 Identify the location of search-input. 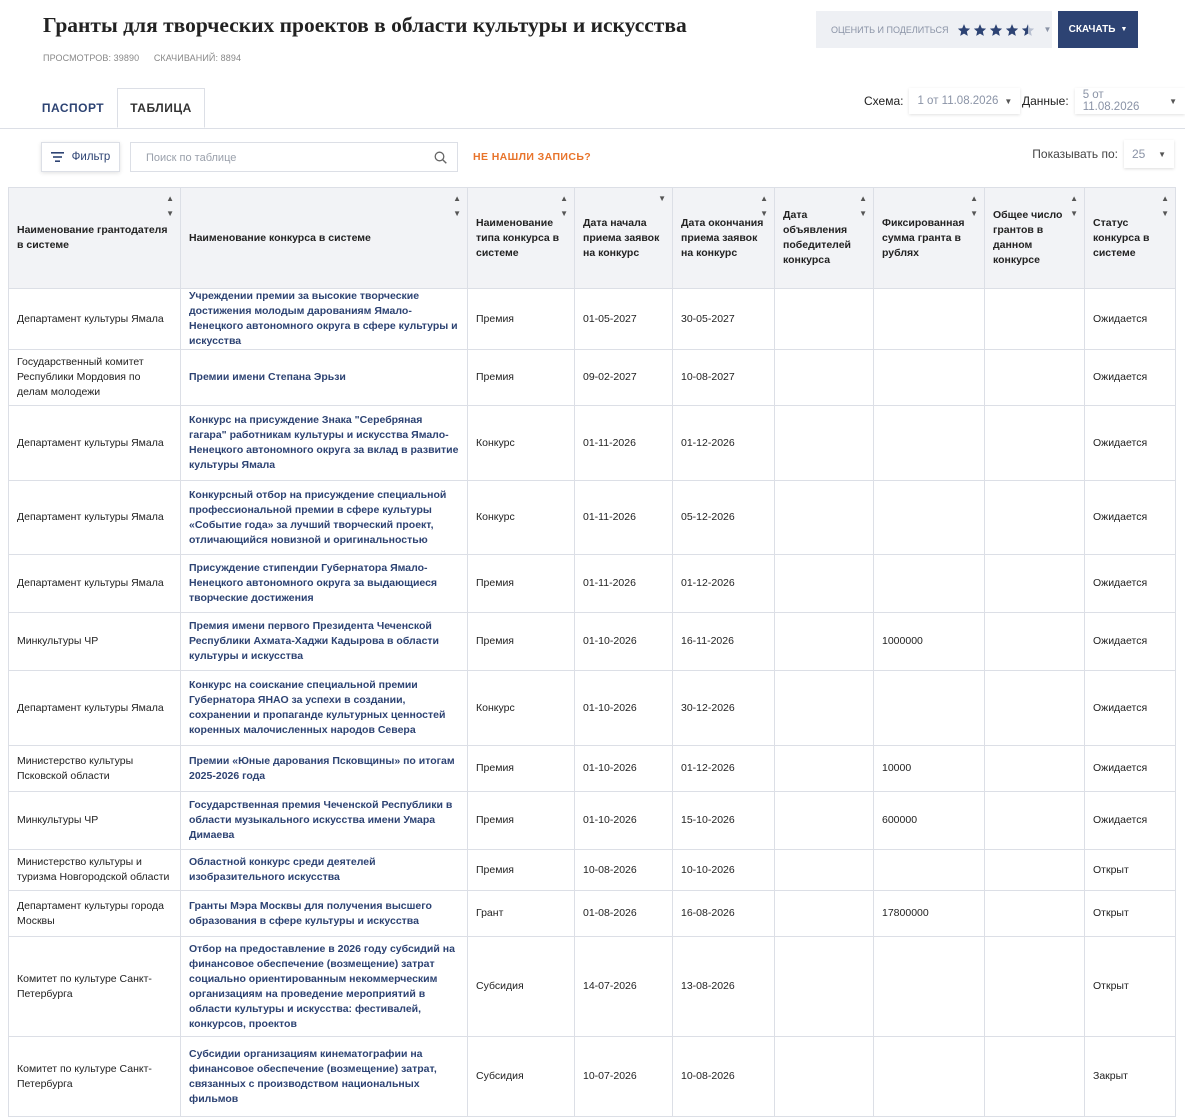
(286, 158).